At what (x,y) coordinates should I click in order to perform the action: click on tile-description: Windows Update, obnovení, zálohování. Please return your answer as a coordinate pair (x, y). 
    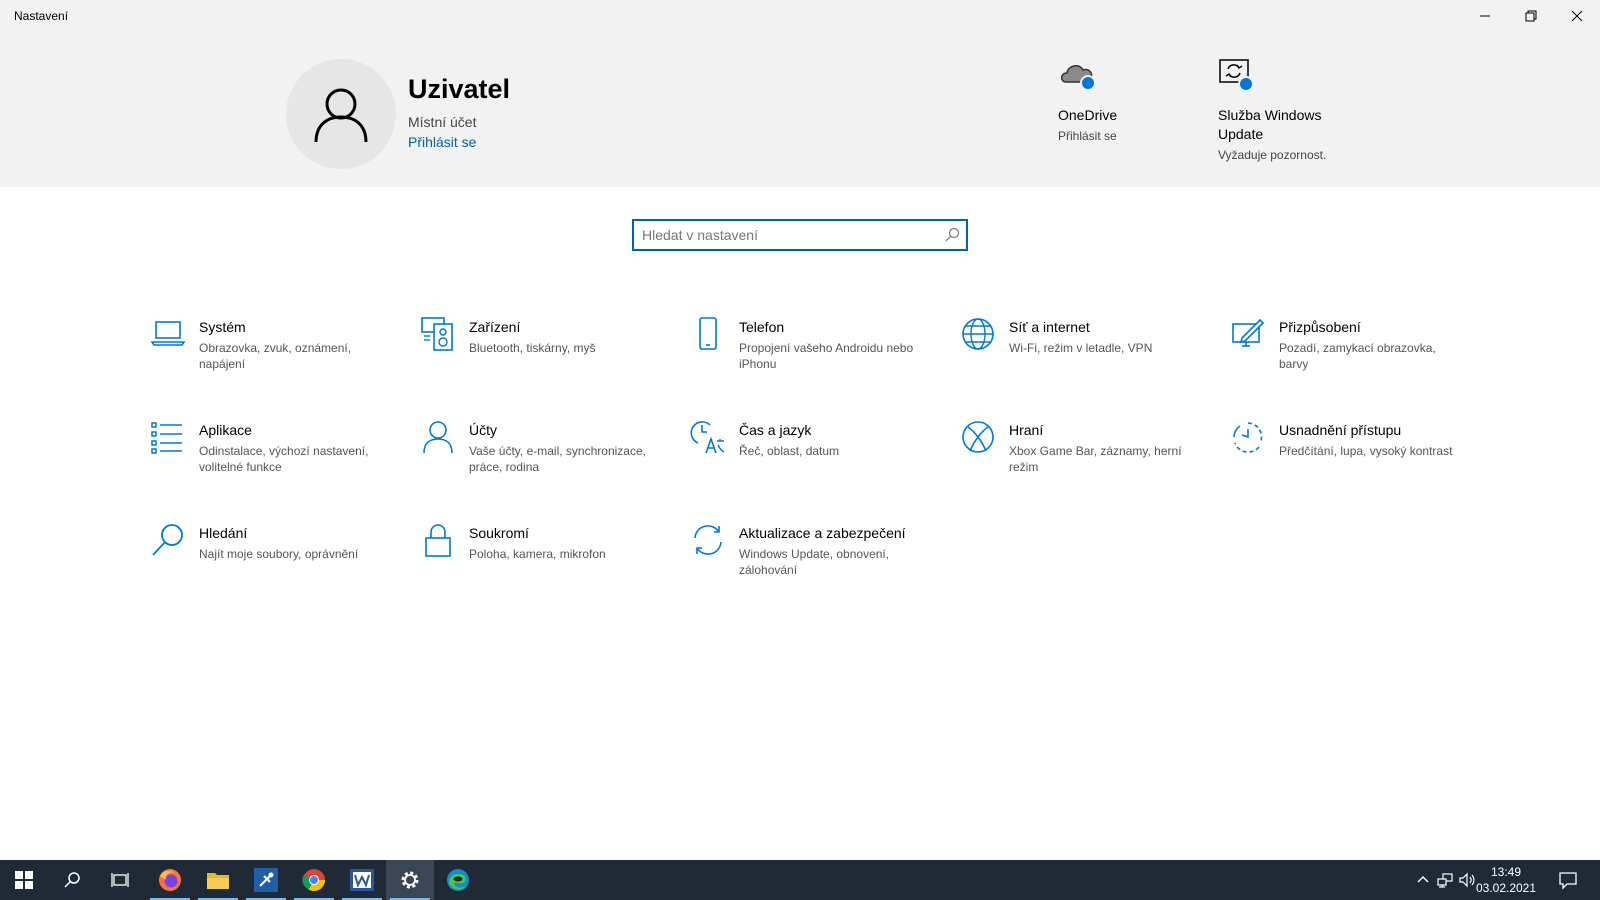
    Looking at the image, I should click on (814, 562).